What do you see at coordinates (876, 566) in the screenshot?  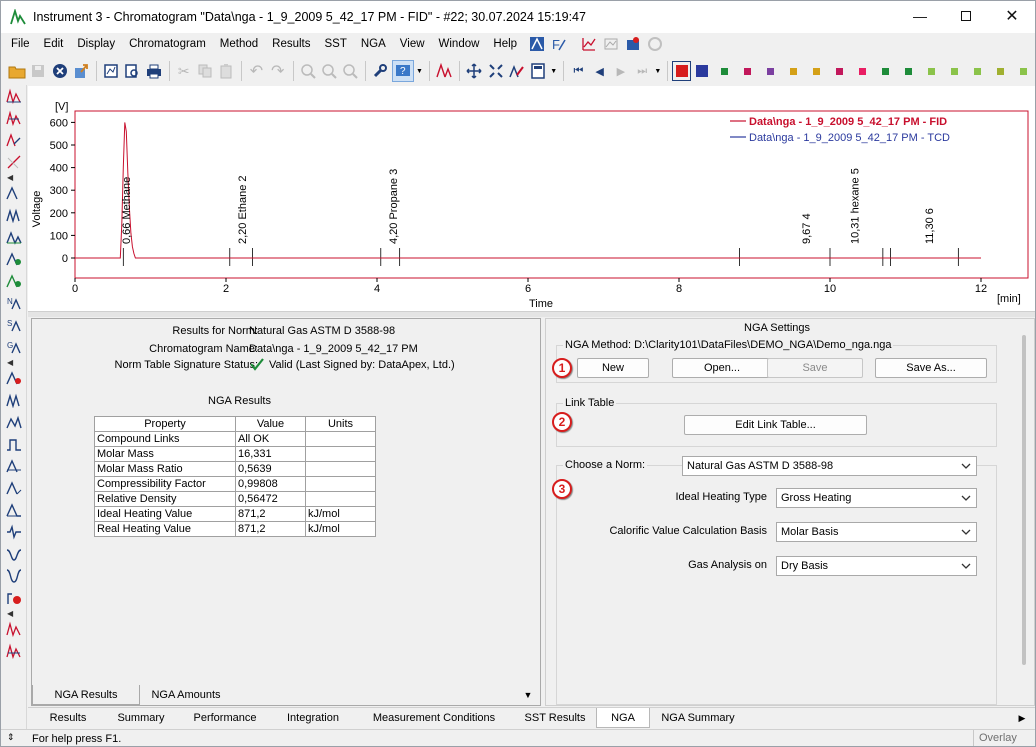 I see `gas-analysis-select: Dry Basis` at bounding box center [876, 566].